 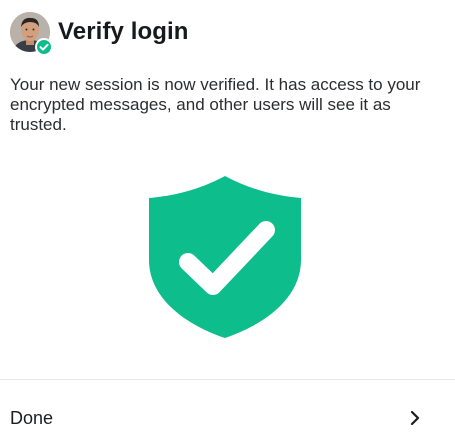 I want to click on header: Verify login, so click(x=99, y=34).